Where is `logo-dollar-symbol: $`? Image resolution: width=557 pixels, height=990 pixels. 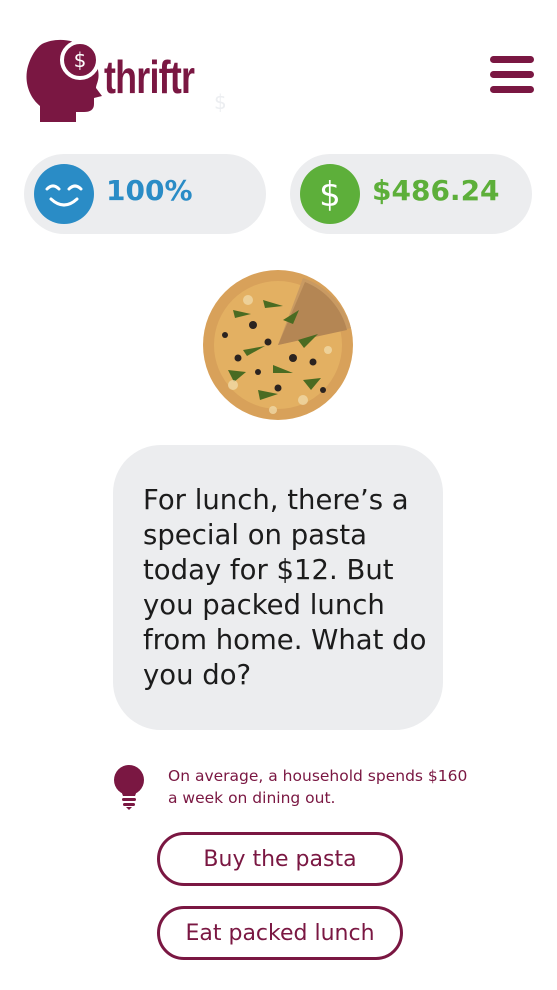
logo-dollar-symbol: $ is located at coordinates (80, 60).